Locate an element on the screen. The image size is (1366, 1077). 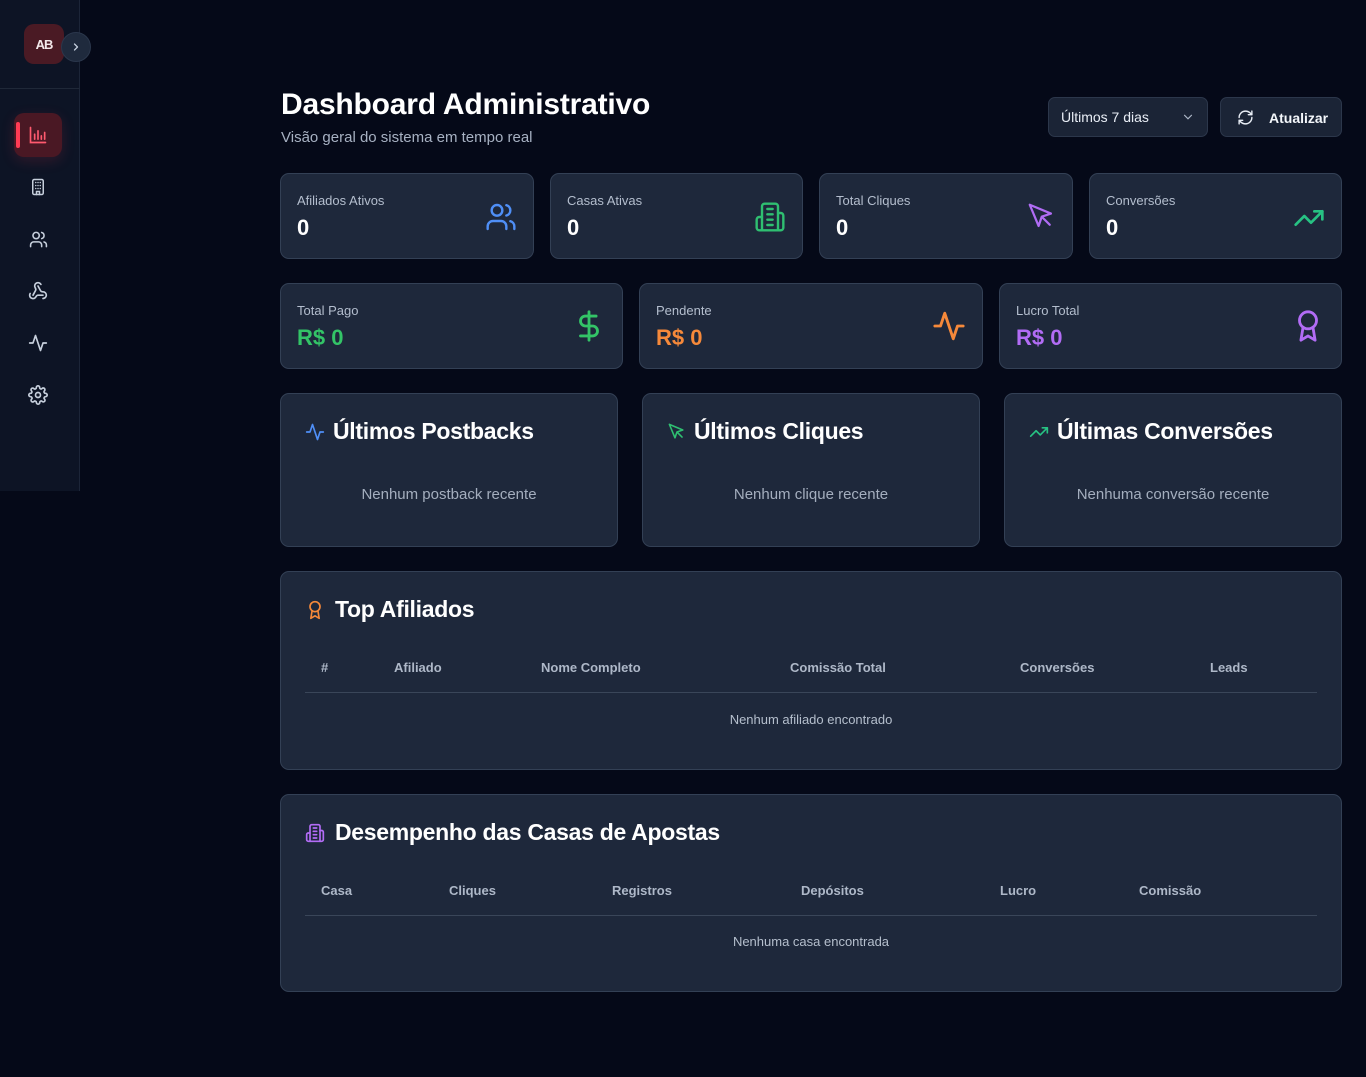
sidebar-item-atividade is located at coordinates (38, 343).